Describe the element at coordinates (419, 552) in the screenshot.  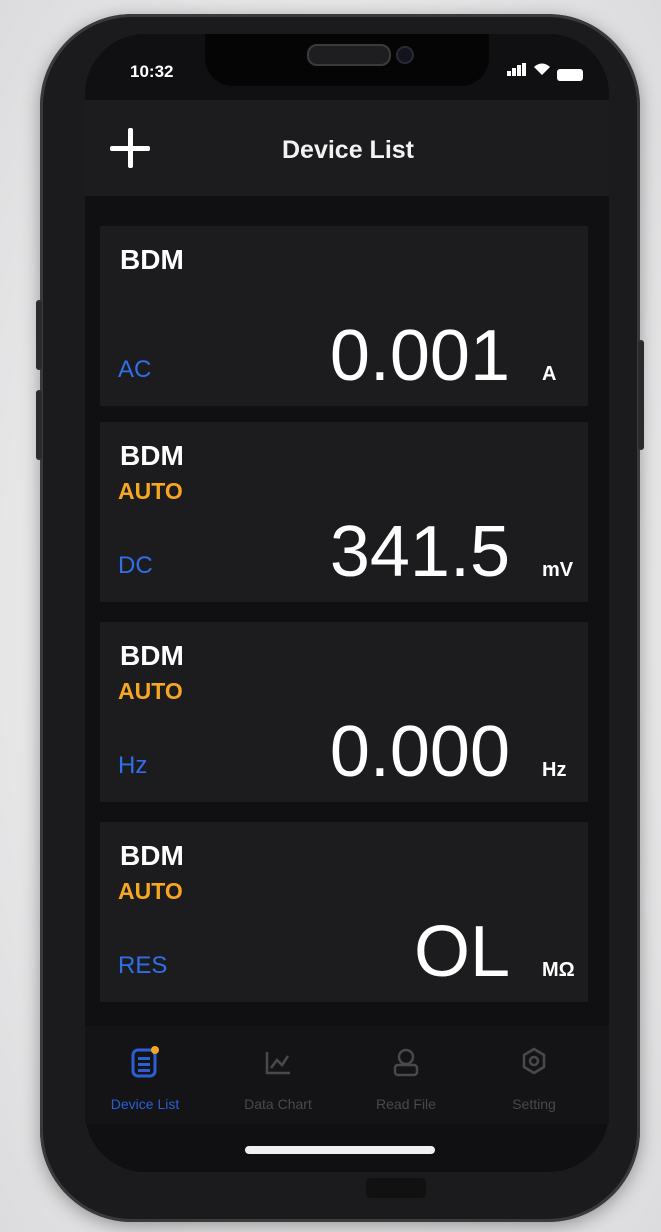
I see `reading-value: 341.5` at that location.